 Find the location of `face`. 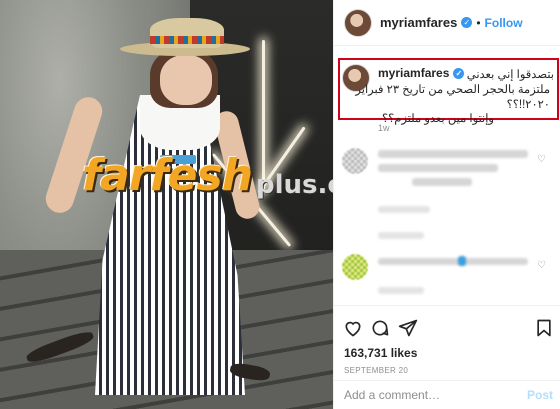

face is located at coordinates (186, 80).